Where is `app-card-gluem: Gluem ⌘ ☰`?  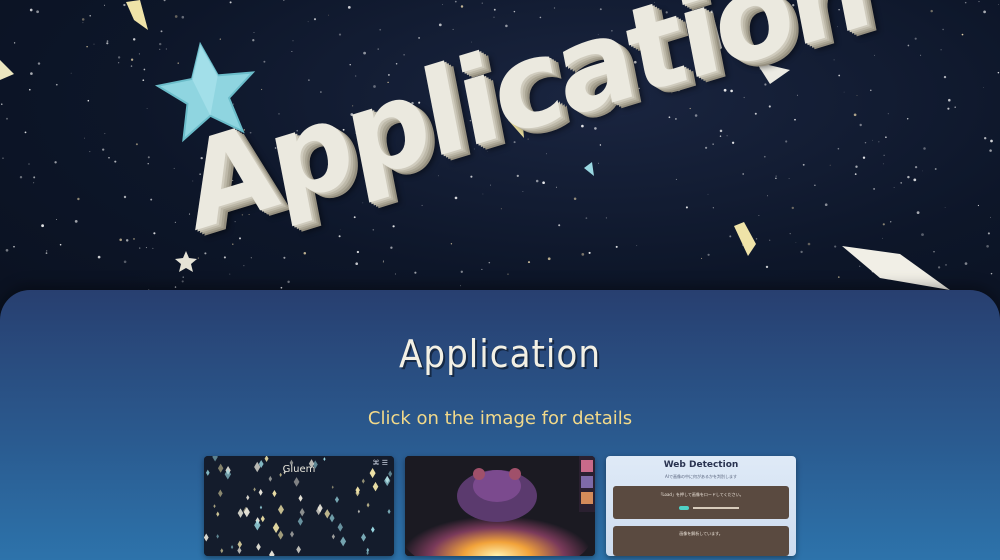
app-card-gluem: Gluem ⌘ ☰ is located at coordinates (299, 506).